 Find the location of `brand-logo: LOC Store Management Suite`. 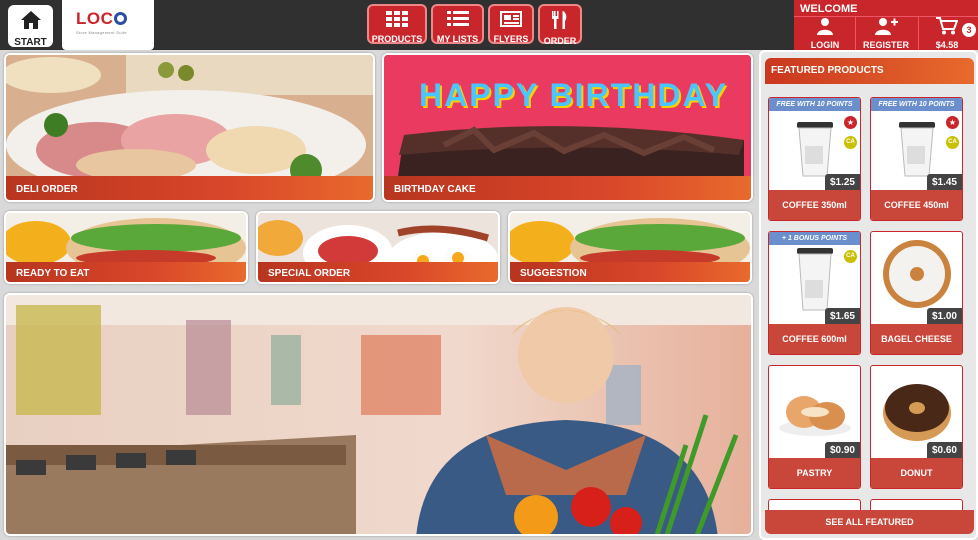

brand-logo: LOC Store Management Suite is located at coordinates (108, 25).